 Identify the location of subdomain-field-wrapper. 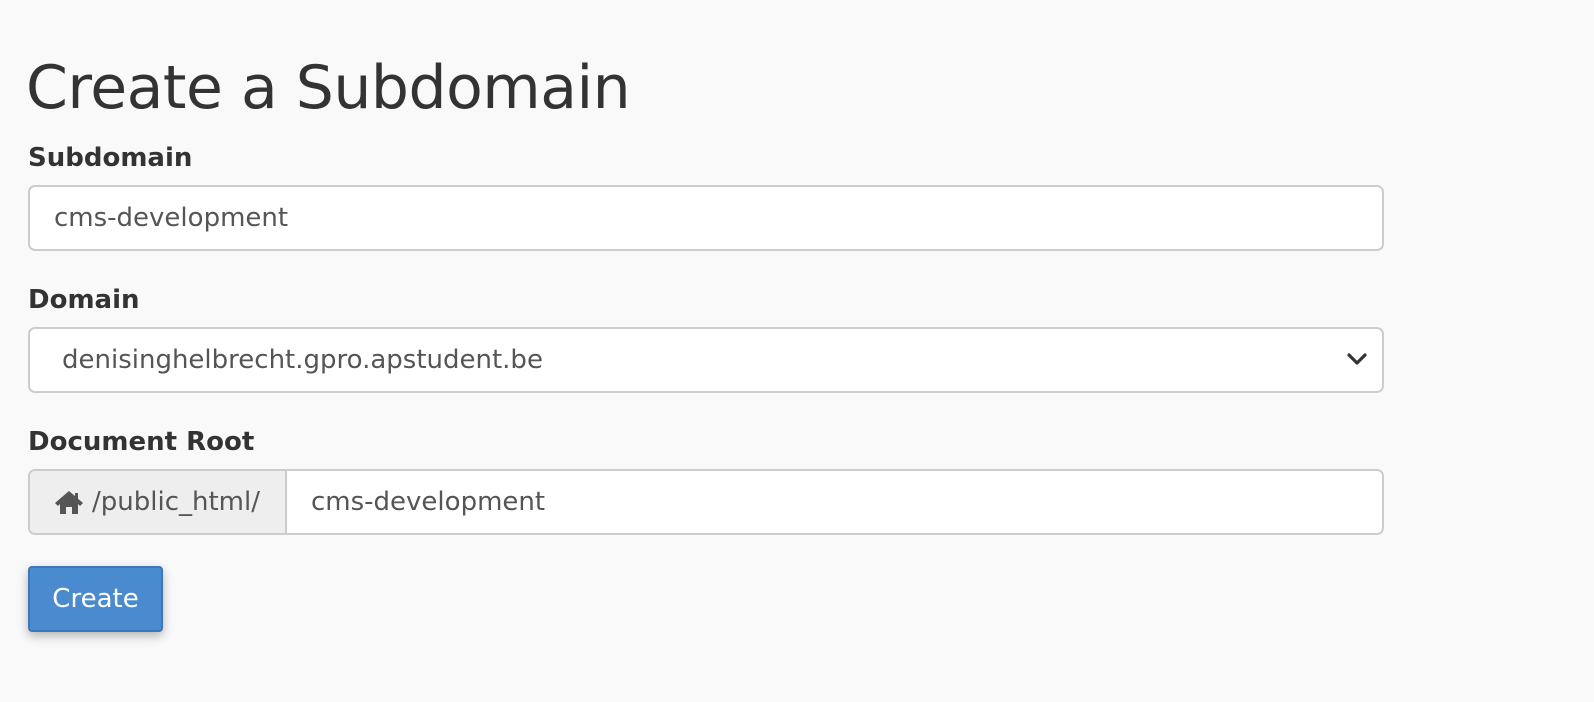
(706, 218).